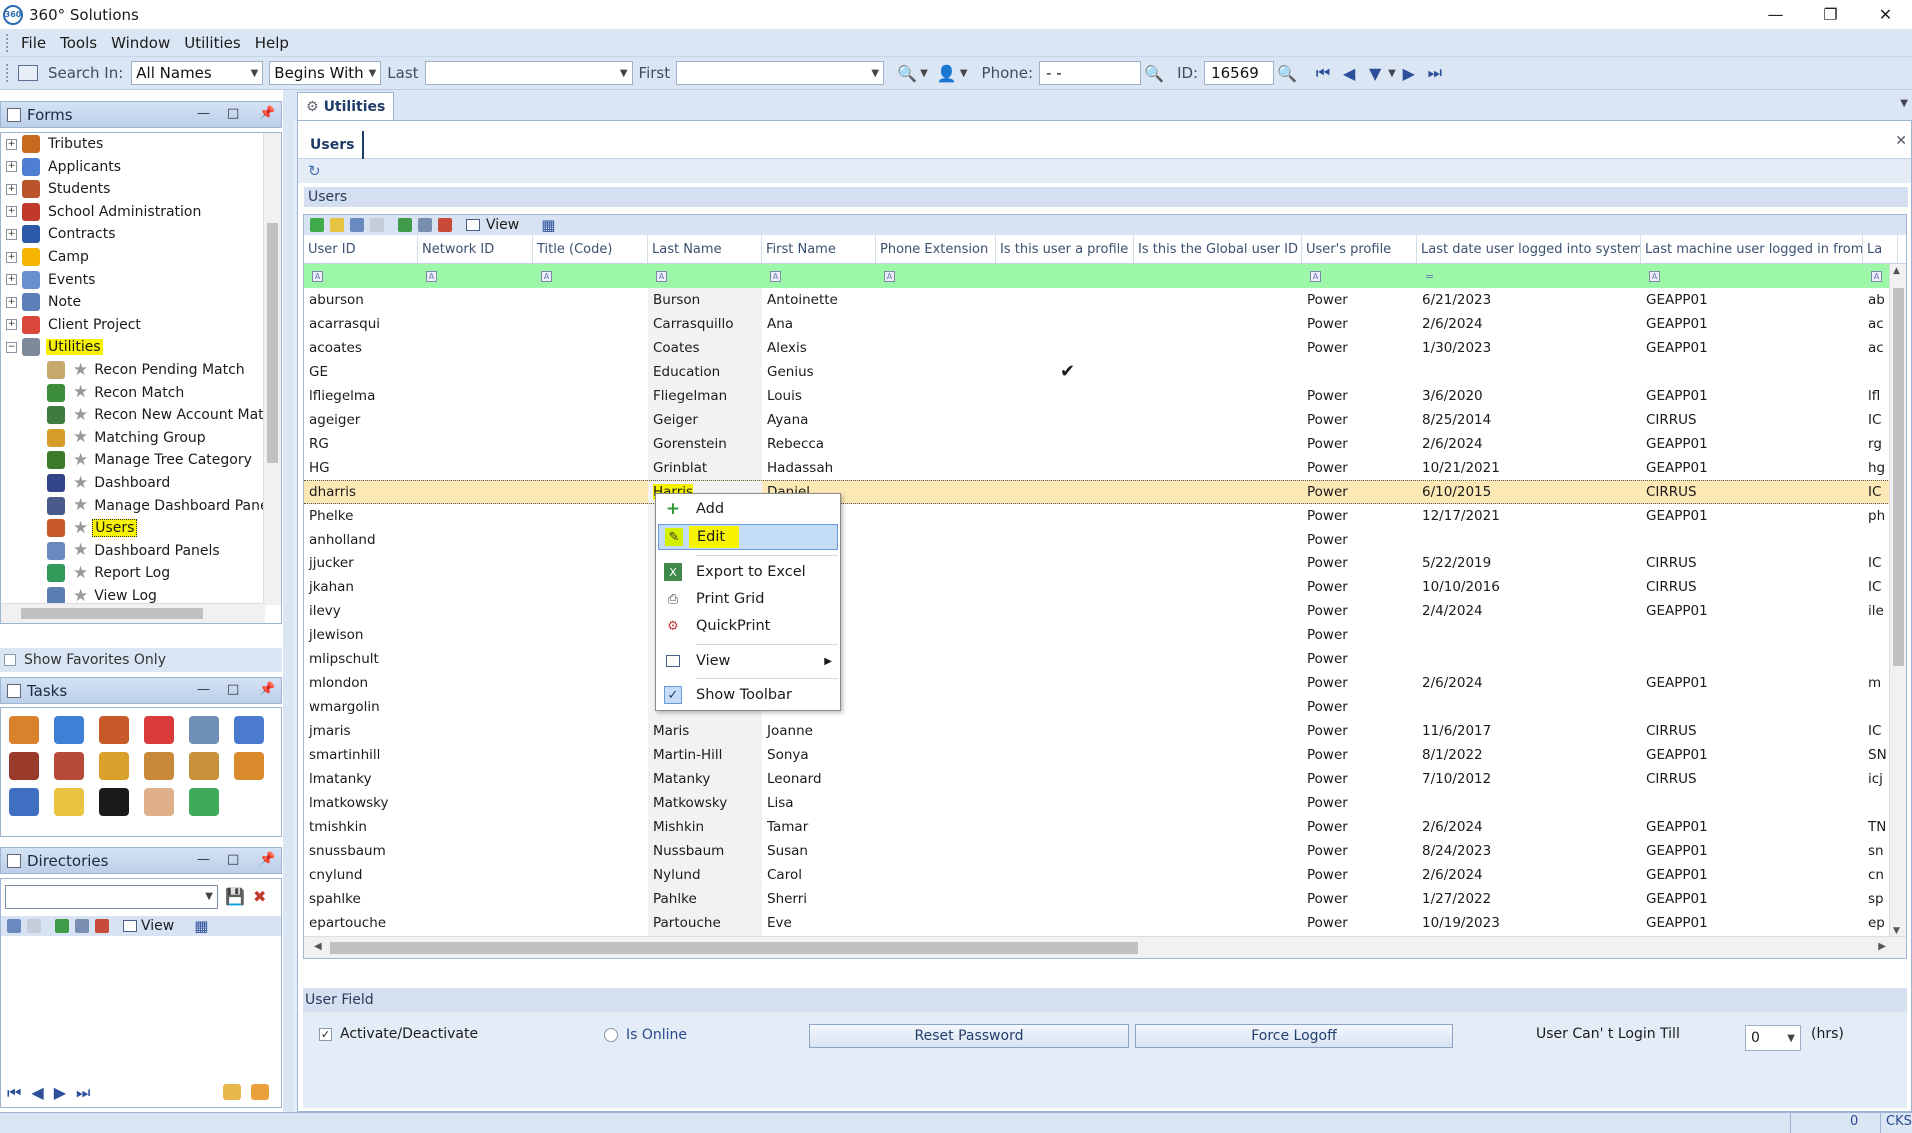 The width and height of the screenshot is (1912, 1133). I want to click on table-row: ilevy Power 2/4/2024 GEAPP01 ile, so click(1105, 611).